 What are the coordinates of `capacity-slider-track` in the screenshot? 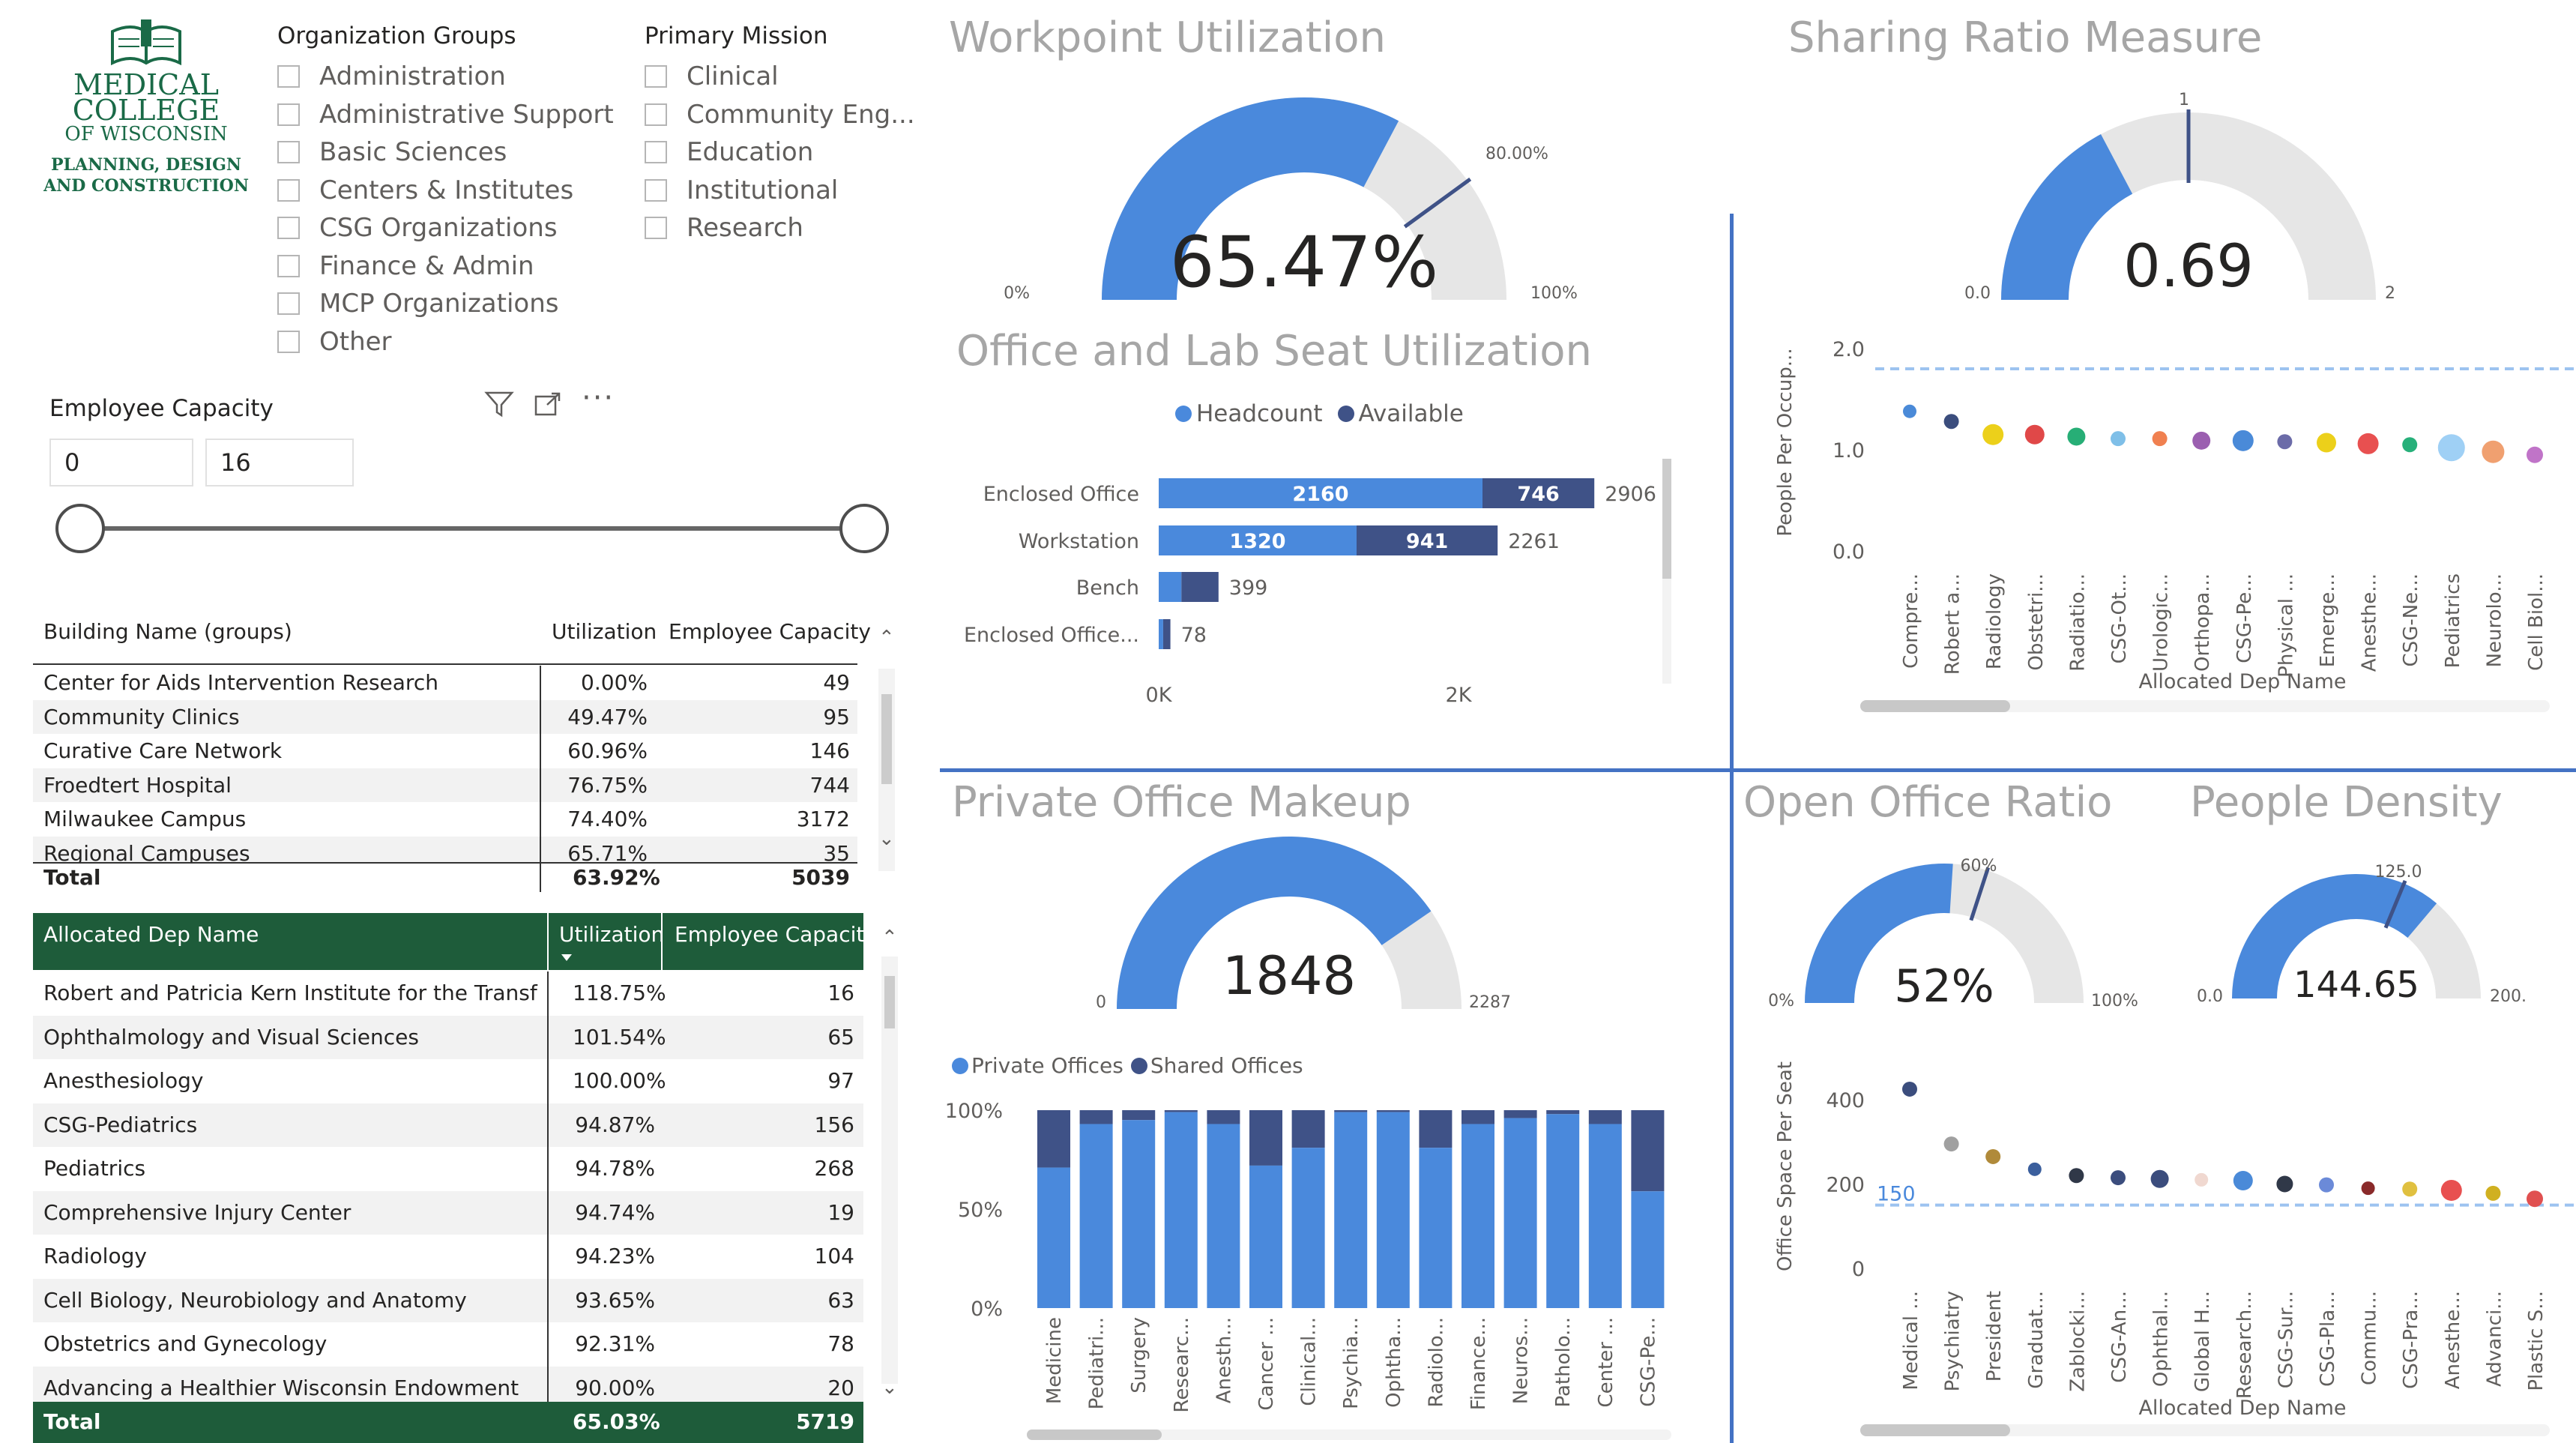 It's located at (472, 528).